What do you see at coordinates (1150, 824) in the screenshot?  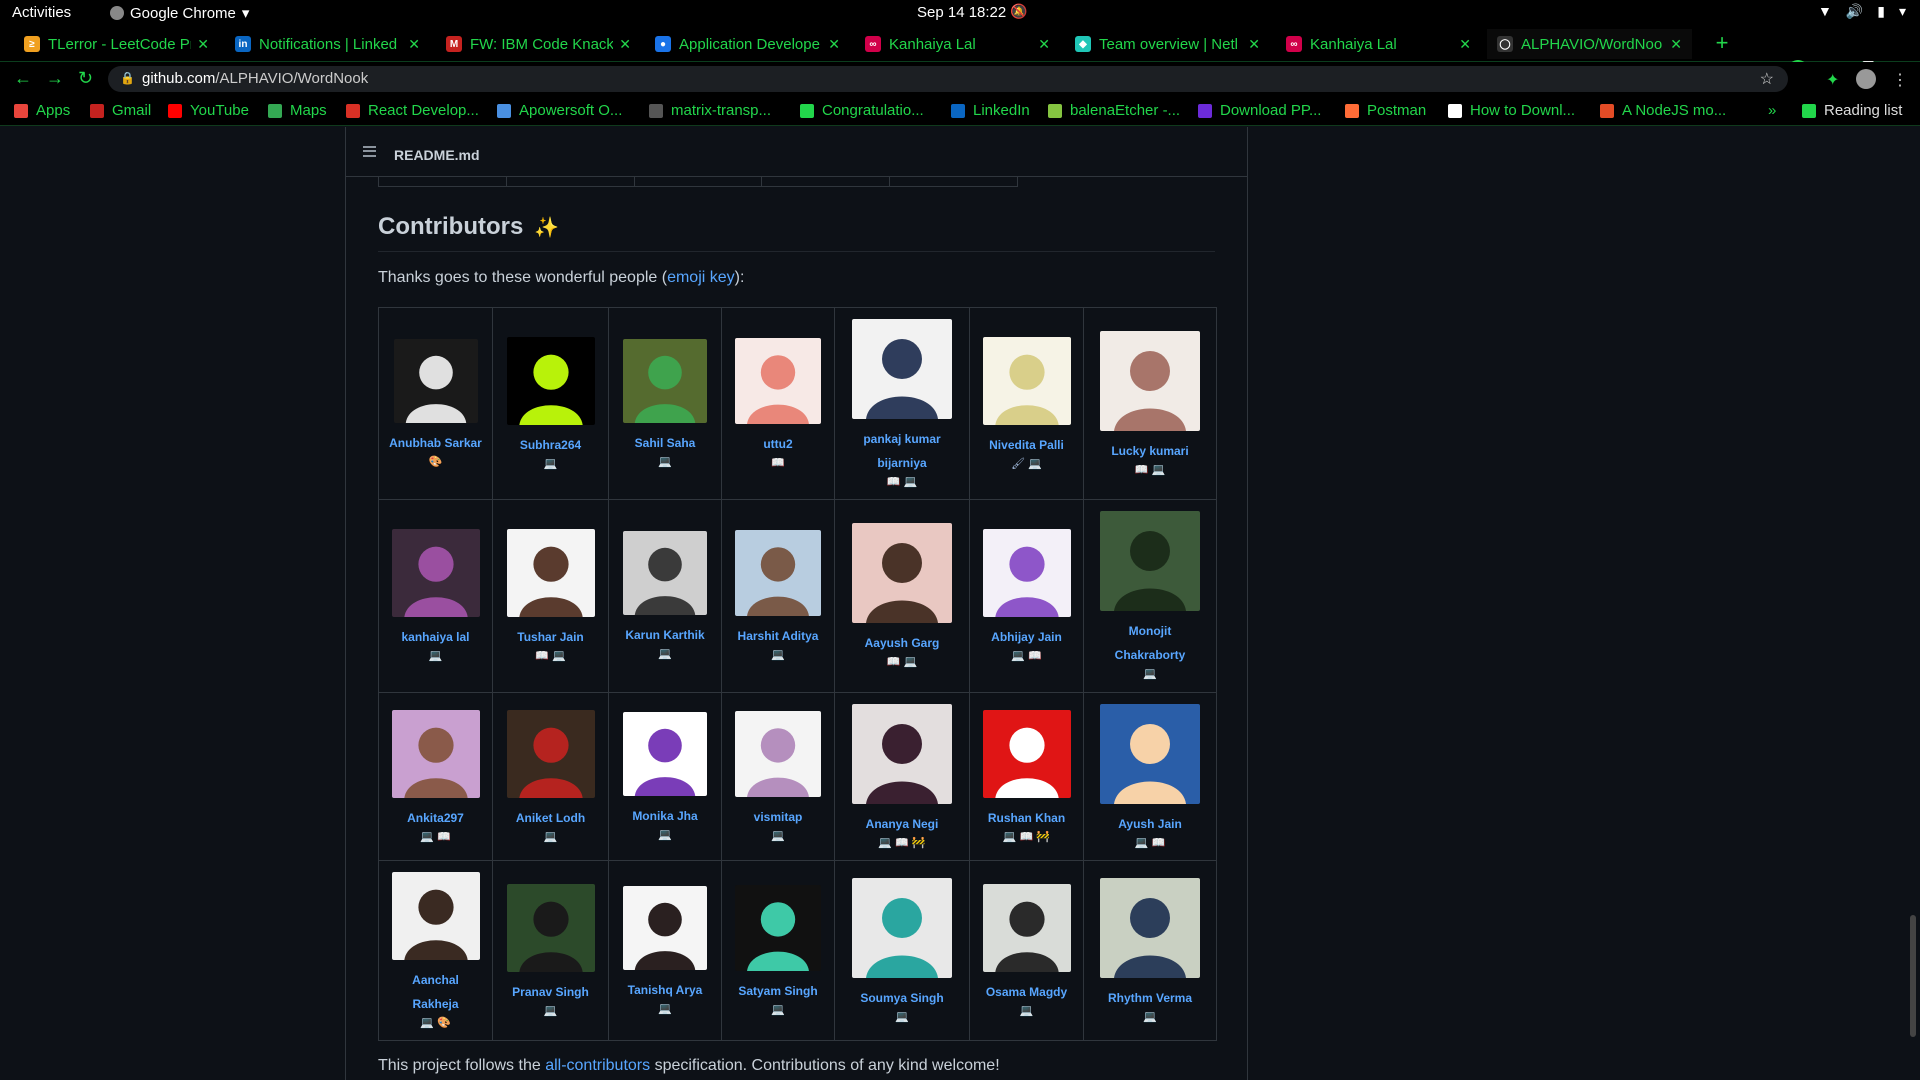 I see `contributor-name-link: Ayush Jain` at bounding box center [1150, 824].